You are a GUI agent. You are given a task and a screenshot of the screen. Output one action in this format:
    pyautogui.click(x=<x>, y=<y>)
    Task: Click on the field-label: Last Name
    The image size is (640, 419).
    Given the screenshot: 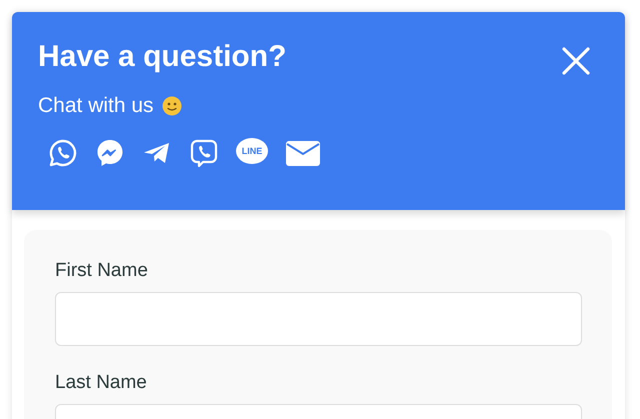 What is the action you would take?
    pyautogui.click(x=101, y=383)
    